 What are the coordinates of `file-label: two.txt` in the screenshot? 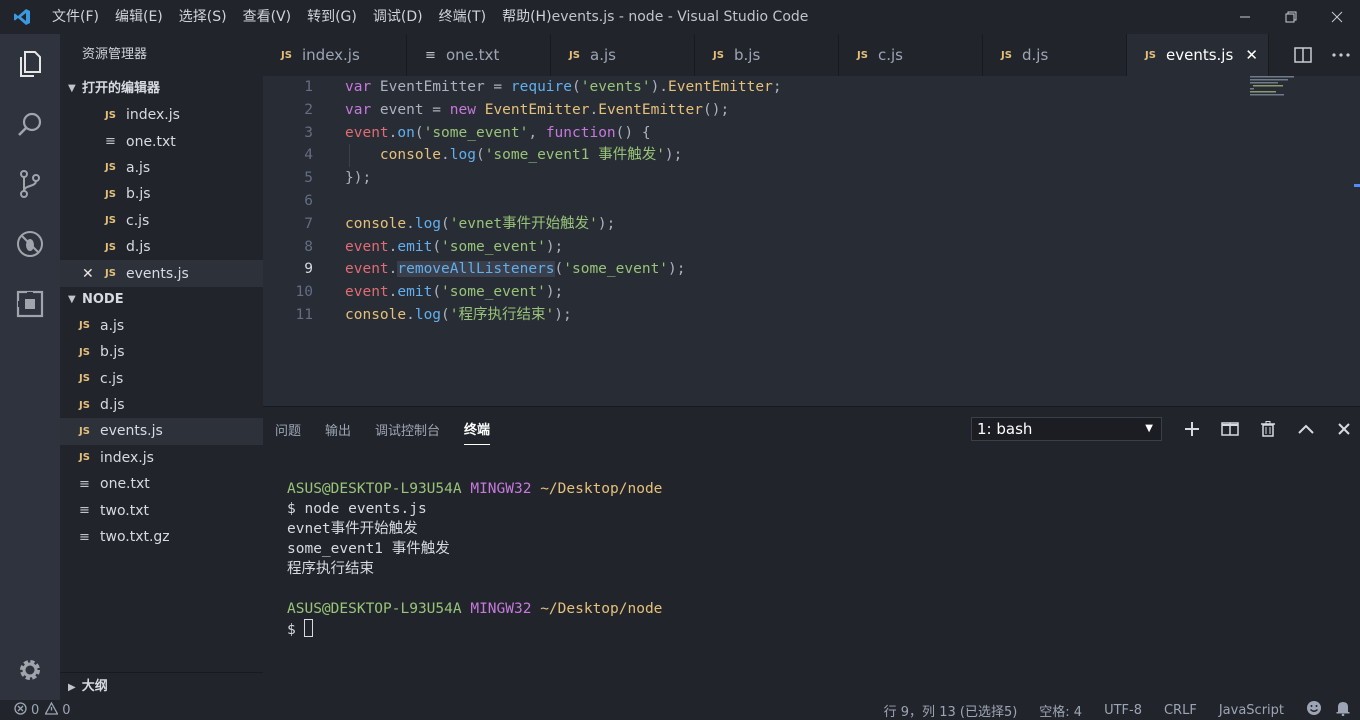 It's located at (124, 510).